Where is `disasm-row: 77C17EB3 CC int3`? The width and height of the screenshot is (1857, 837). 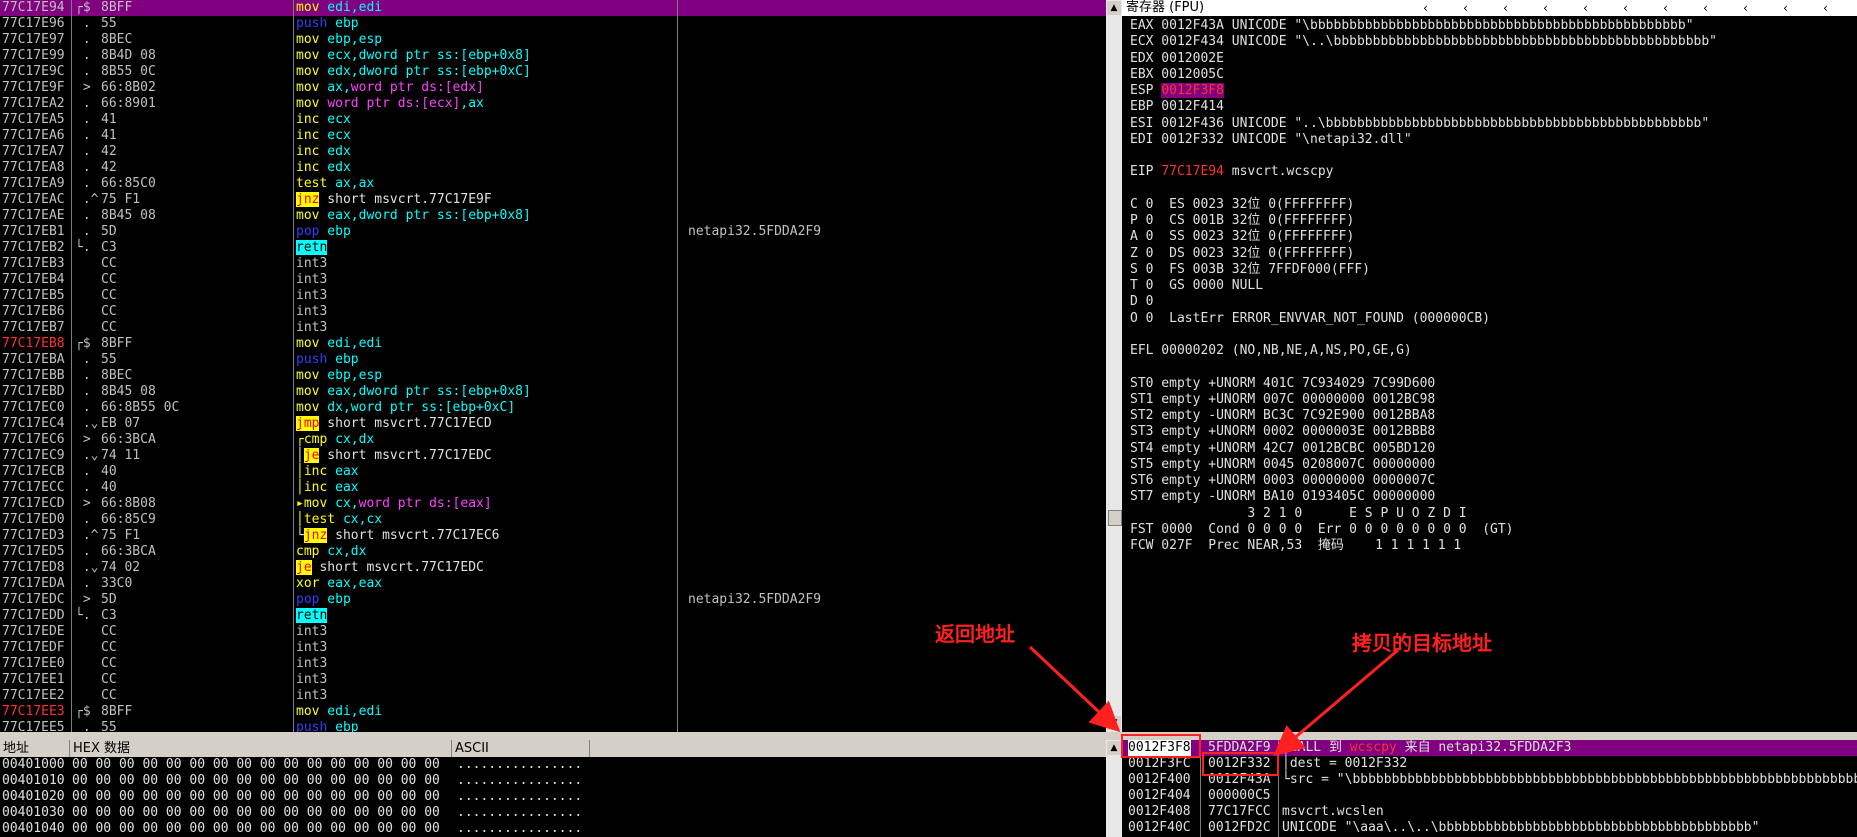 disasm-row: 77C17EB3 CC int3 is located at coordinates (553, 264).